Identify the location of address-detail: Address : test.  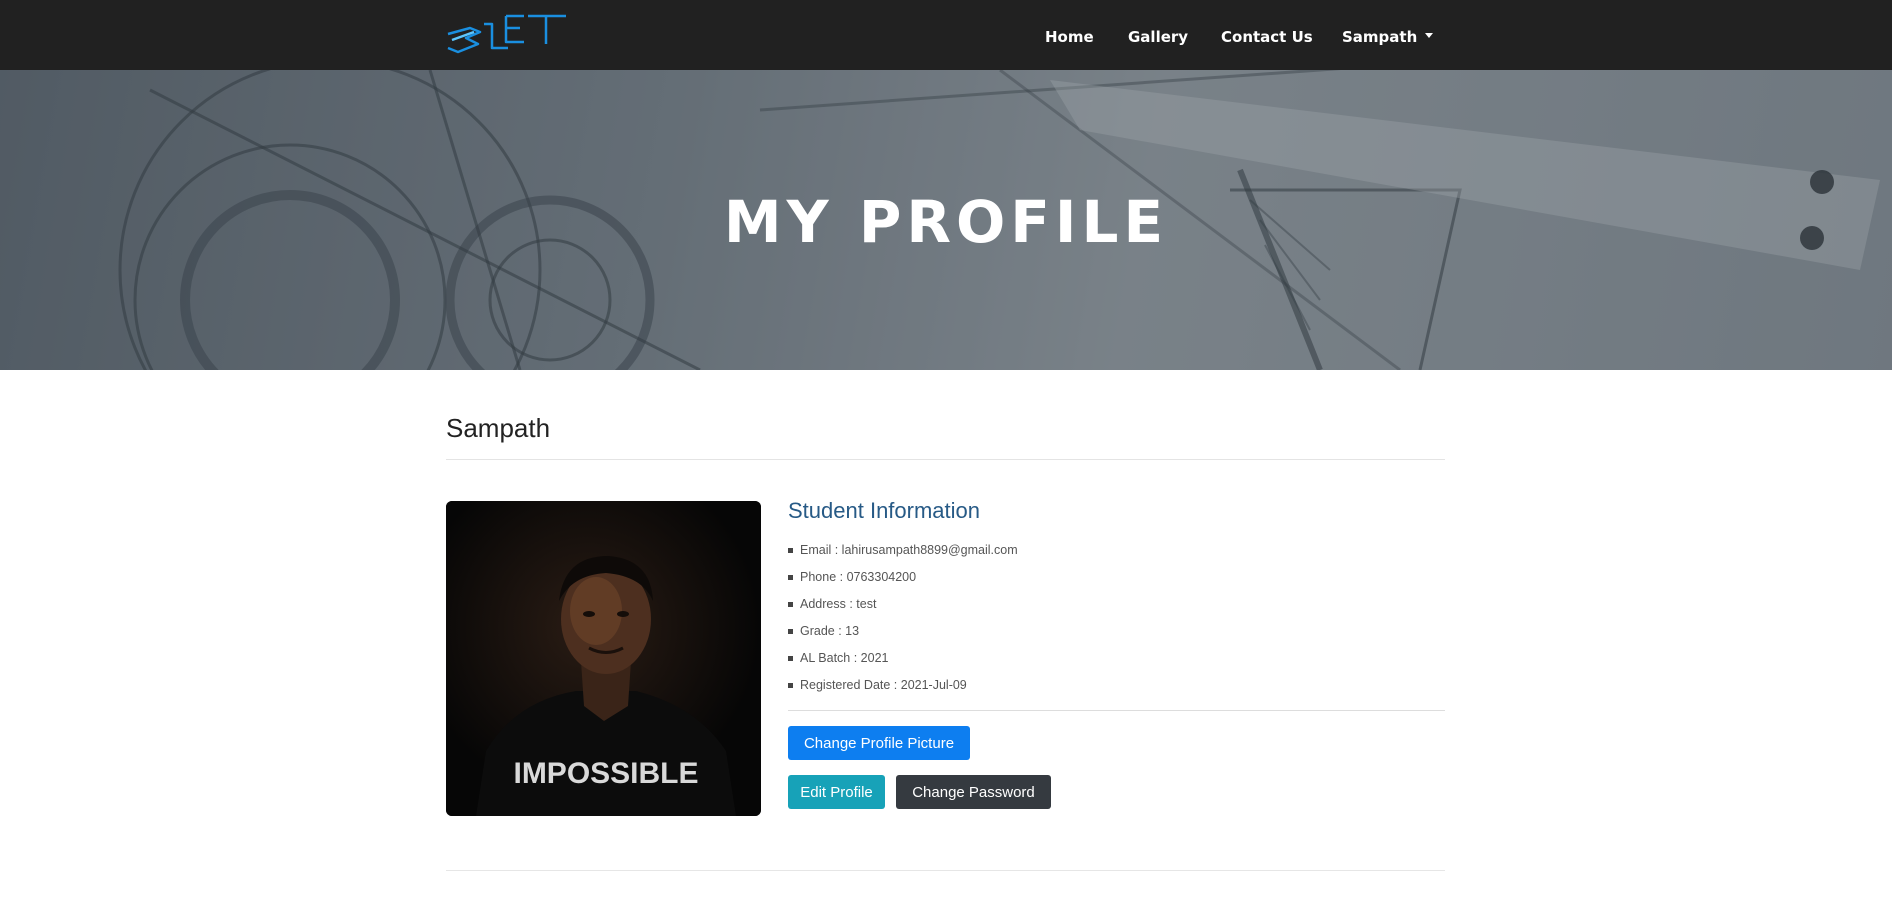
(903, 607).